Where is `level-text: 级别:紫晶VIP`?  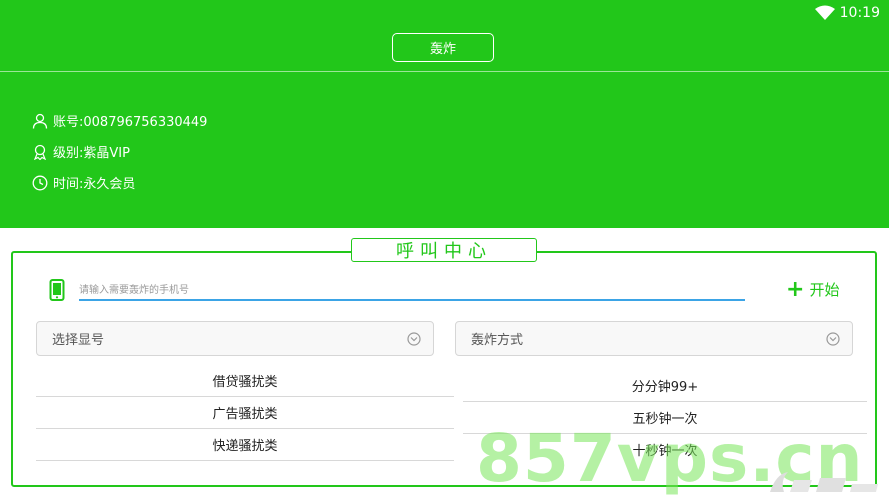
level-text: 级别:紫晶VIP is located at coordinates (91, 153).